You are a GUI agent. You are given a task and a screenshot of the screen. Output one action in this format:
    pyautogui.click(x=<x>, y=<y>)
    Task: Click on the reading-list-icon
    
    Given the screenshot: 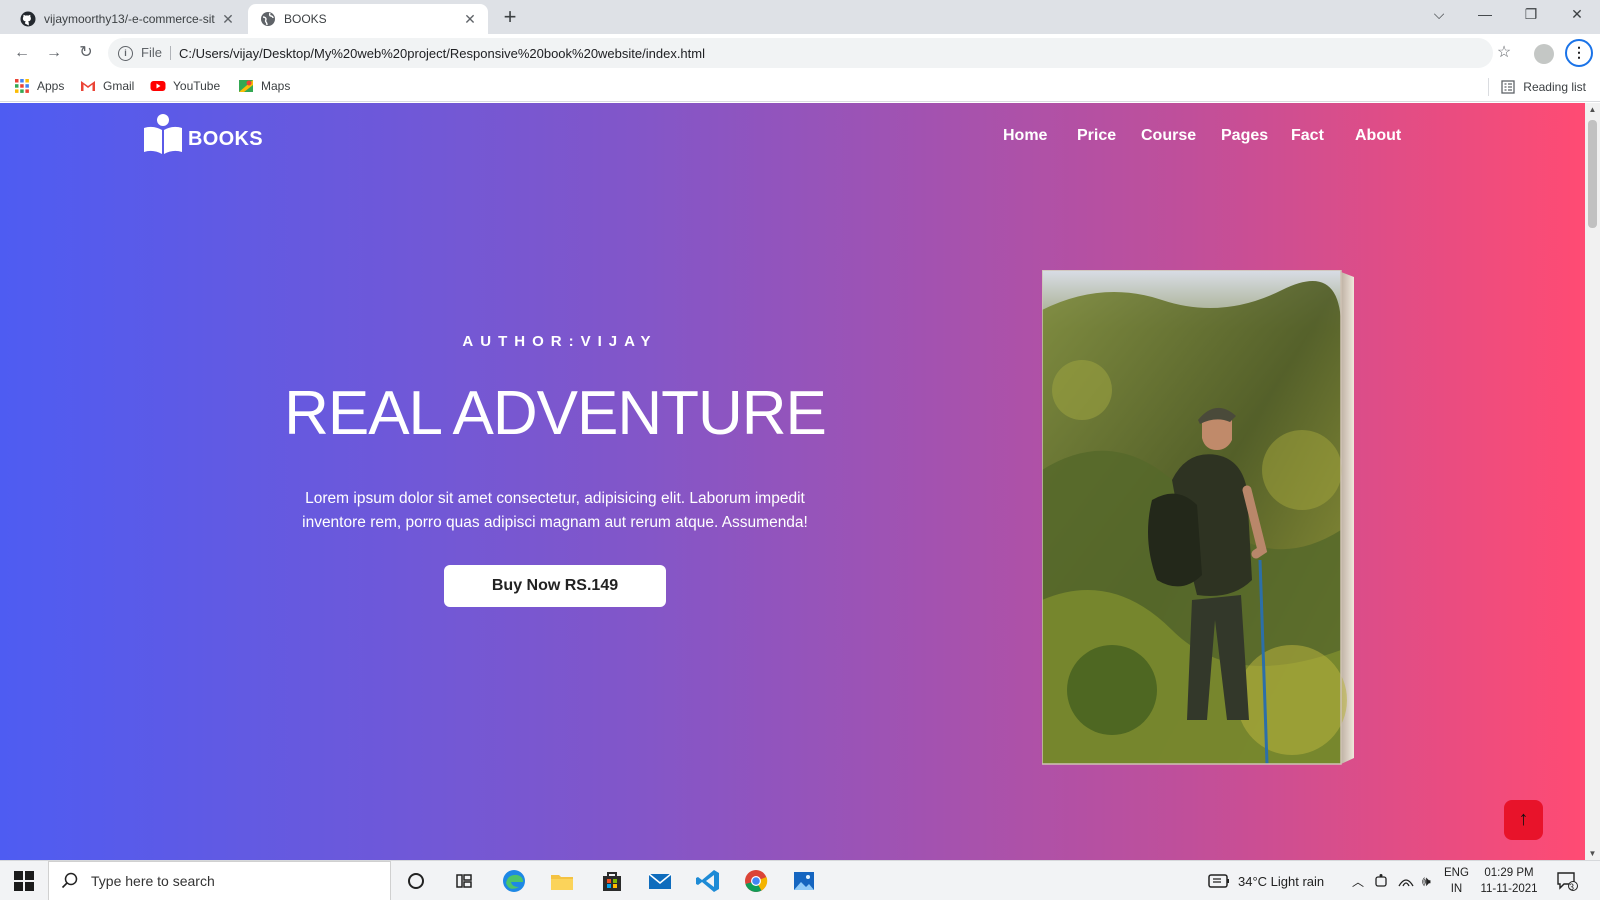 What is the action you would take?
    pyautogui.click(x=1508, y=87)
    